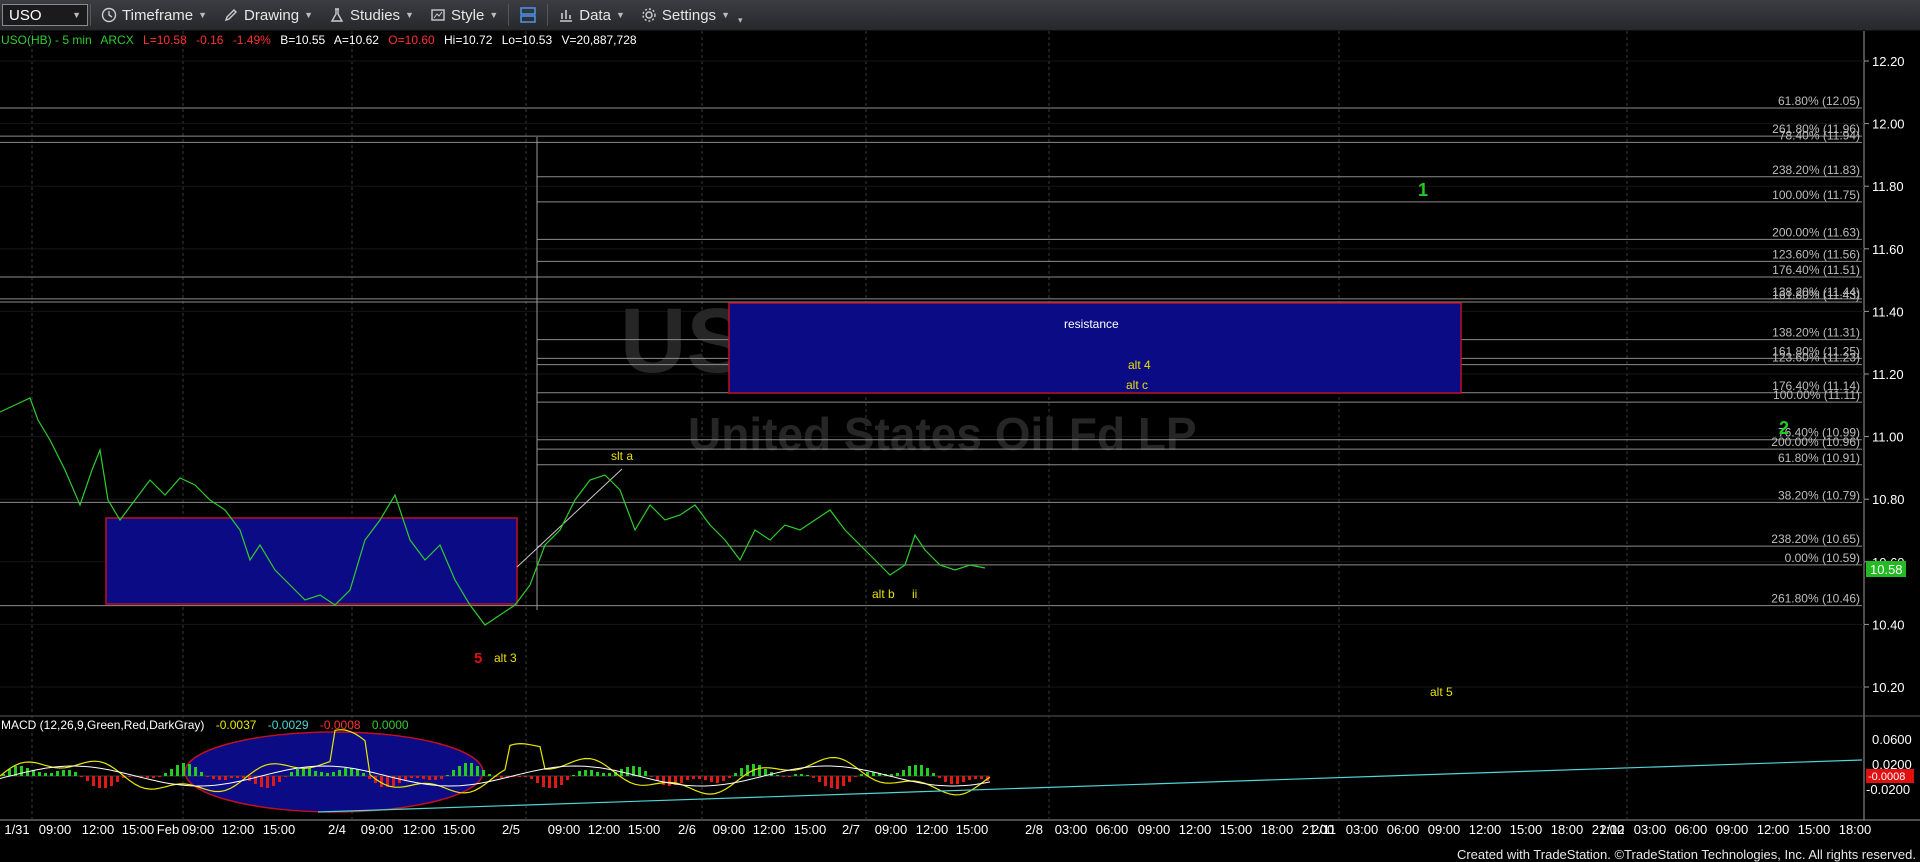 Image resolution: width=1920 pixels, height=862 pixels. Describe the element at coordinates (1819, 458) in the screenshot. I see `fib-level-label: 61.80% (10.91)` at that location.